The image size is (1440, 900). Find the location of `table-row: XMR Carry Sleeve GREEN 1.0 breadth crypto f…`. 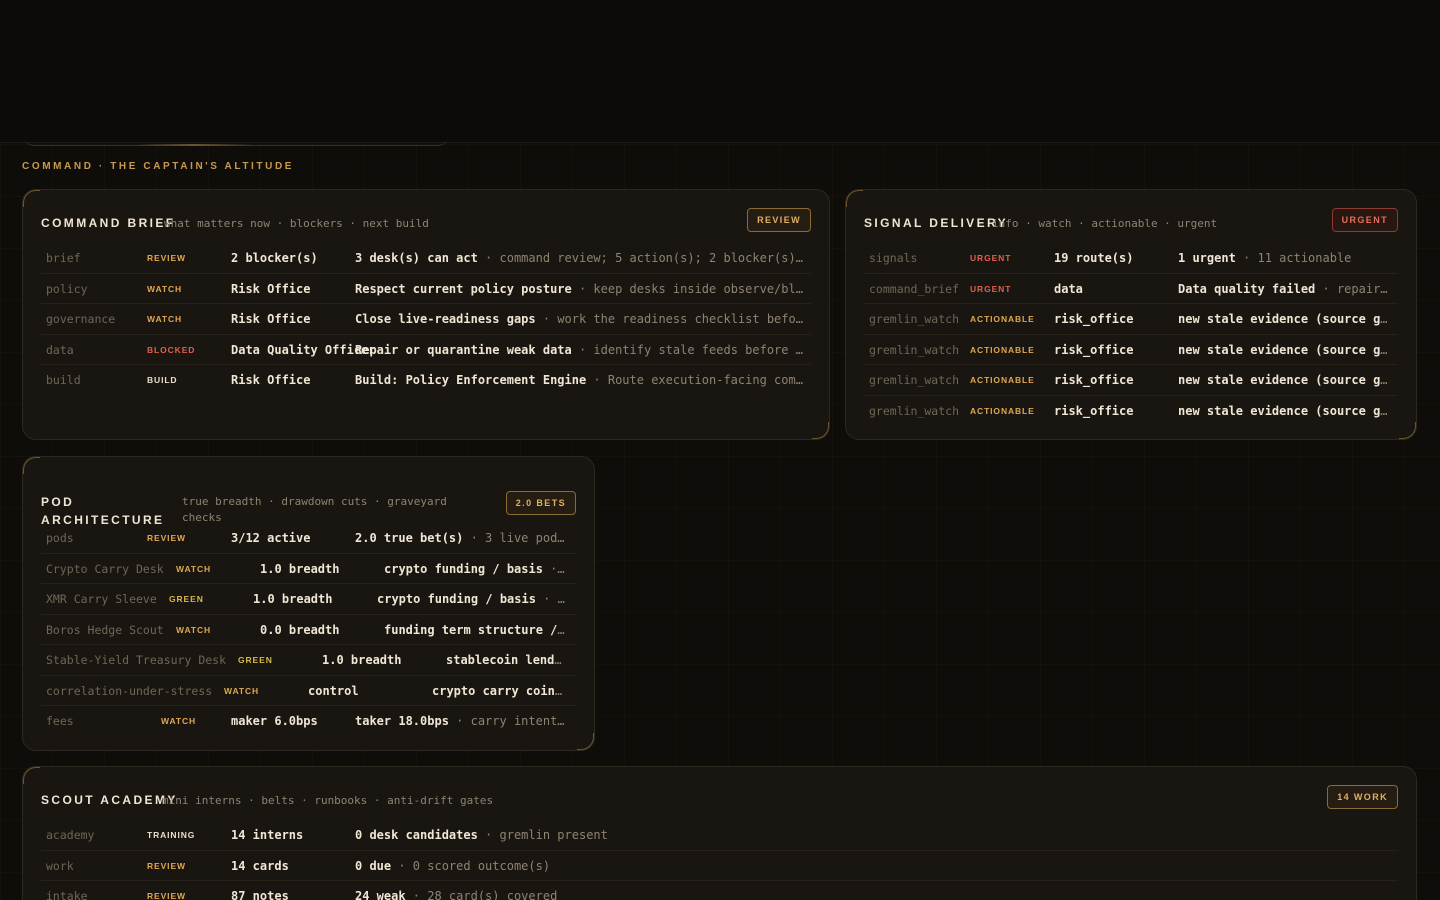

table-row: XMR Carry Sleeve GREEN 1.0 breadth crypto f… is located at coordinates (308, 599).